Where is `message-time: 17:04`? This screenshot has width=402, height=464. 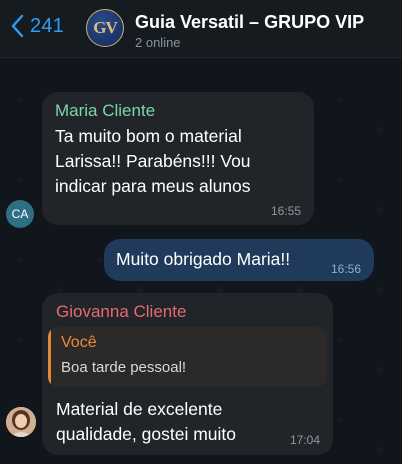 message-time: 17:04 is located at coordinates (304, 440).